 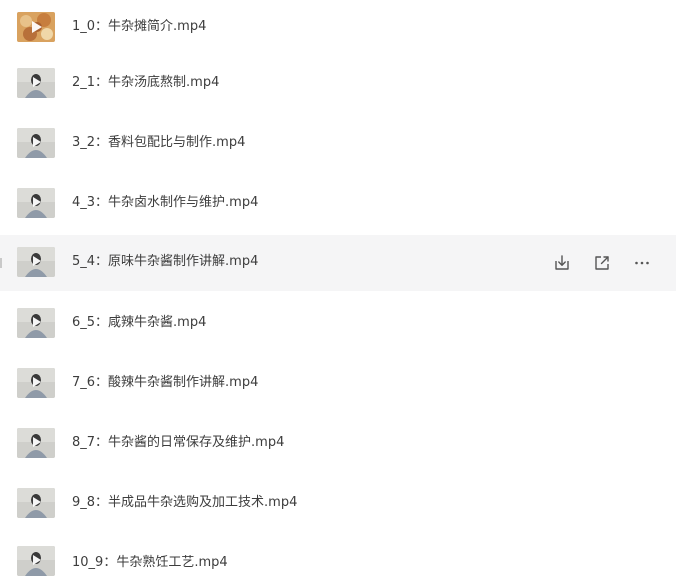 I want to click on file-name: 9_8：半成品牛杂选购及加工技术.mp4, so click(x=184, y=503).